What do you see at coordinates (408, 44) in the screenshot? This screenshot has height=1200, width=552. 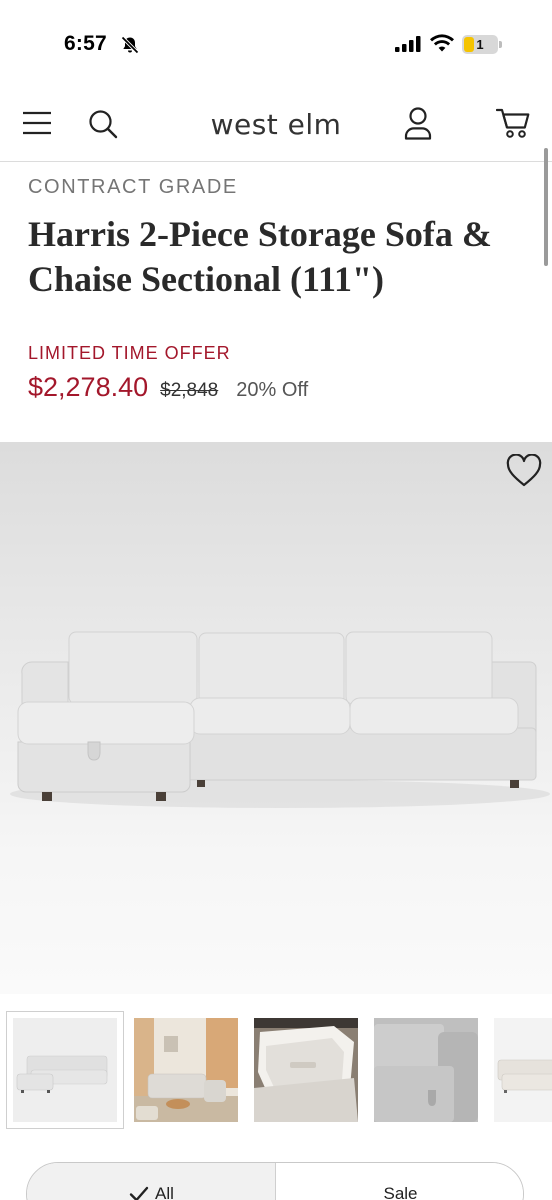 I see `cellular-signal-icon` at bounding box center [408, 44].